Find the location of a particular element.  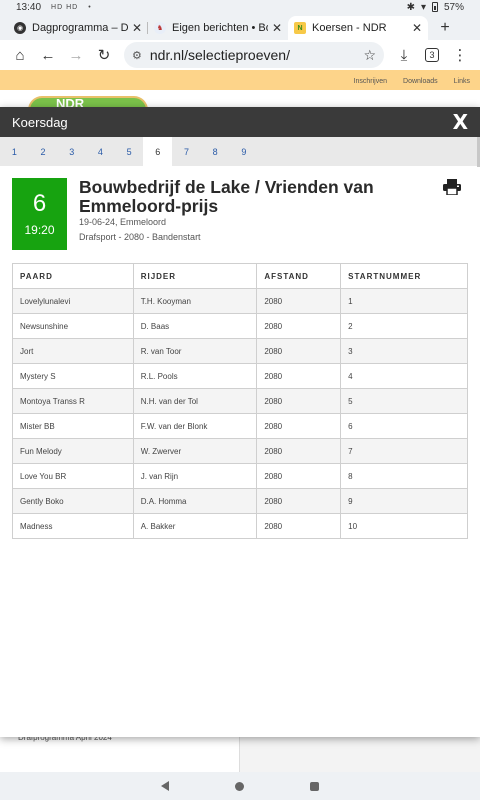

site-settings-icon: ⚙ is located at coordinates (137, 55).